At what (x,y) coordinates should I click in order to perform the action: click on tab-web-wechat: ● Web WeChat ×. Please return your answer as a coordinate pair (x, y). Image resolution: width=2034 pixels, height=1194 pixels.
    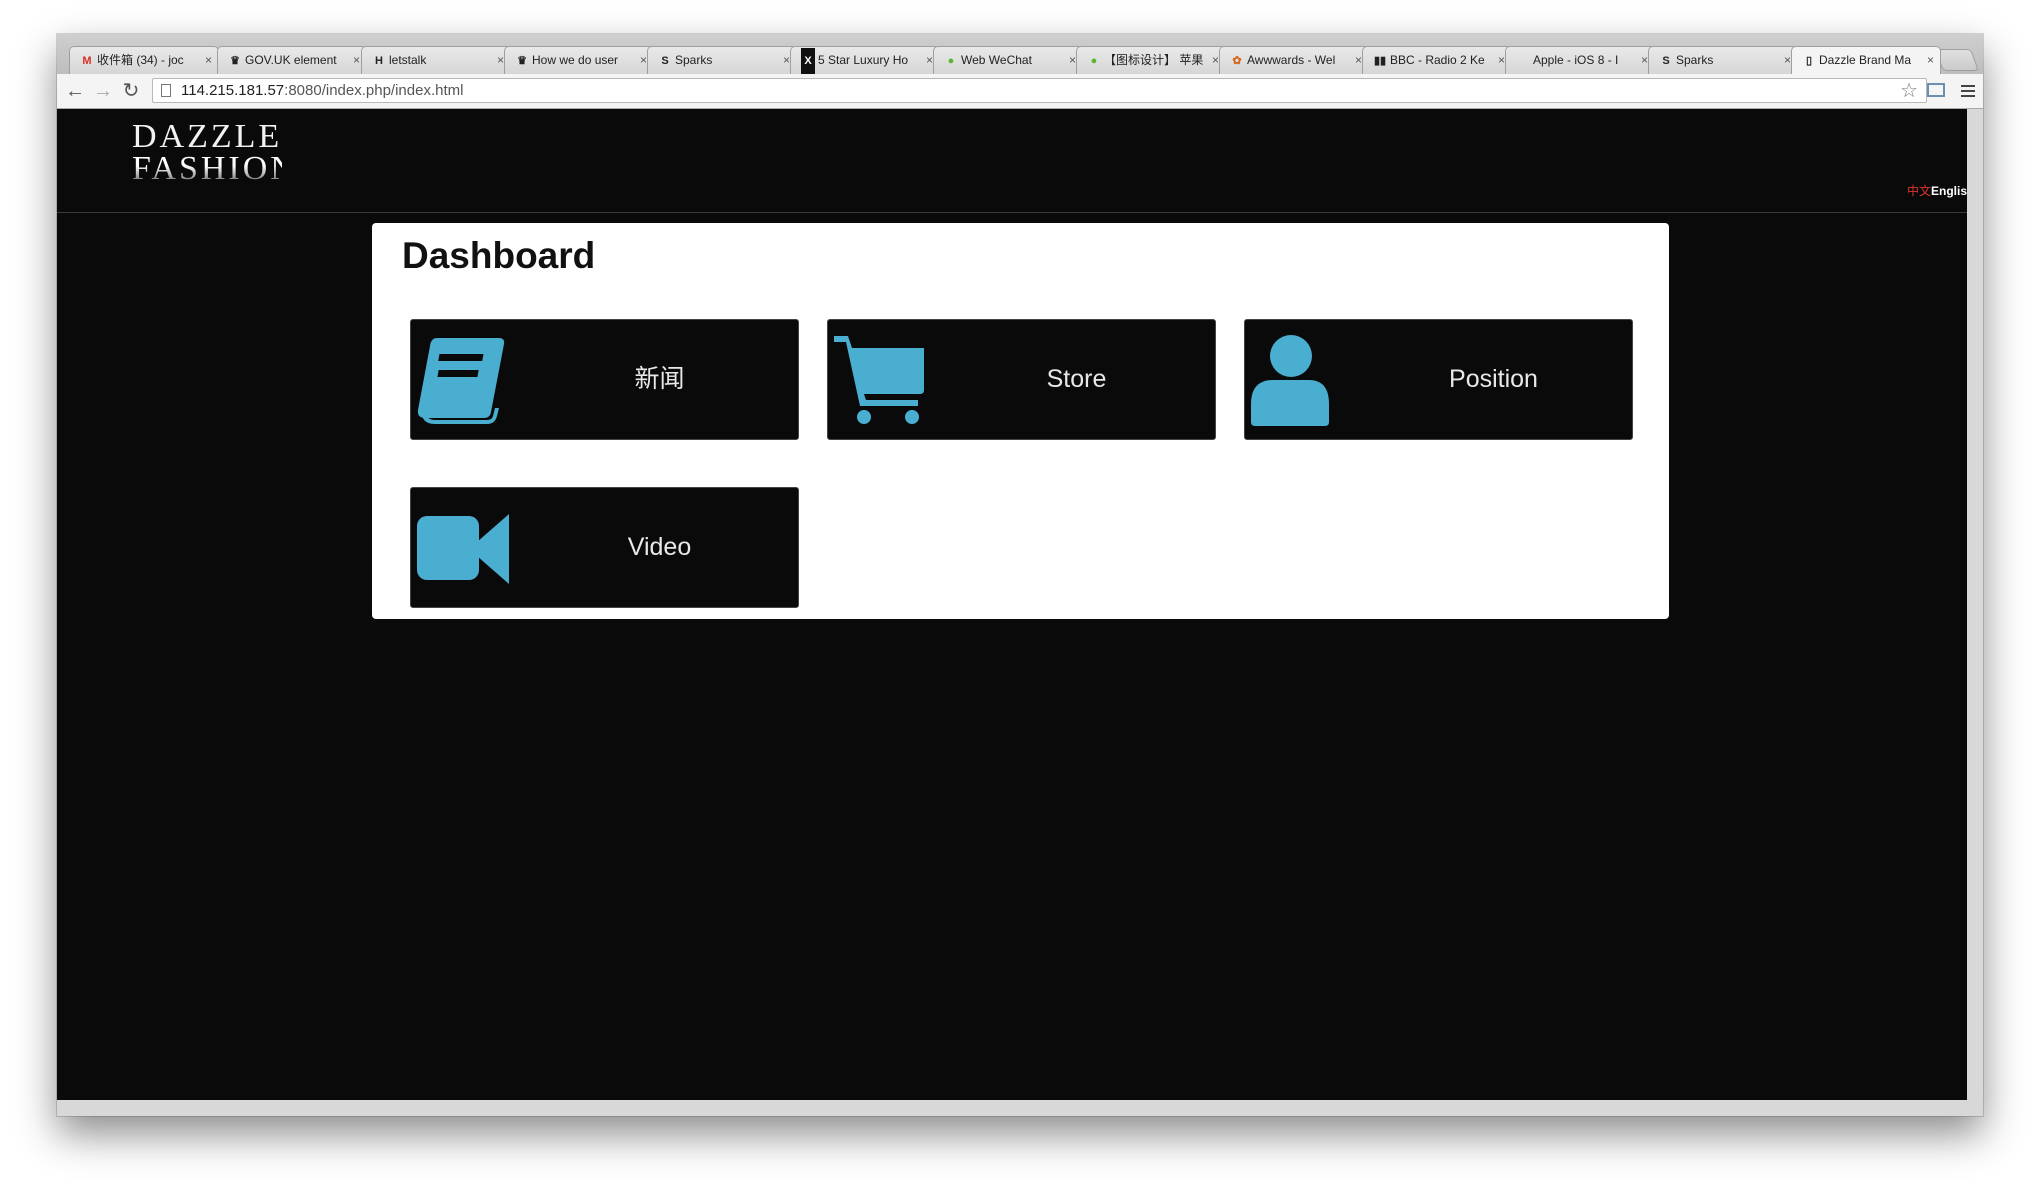
    Looking at the image, I should click on (1008, 60).